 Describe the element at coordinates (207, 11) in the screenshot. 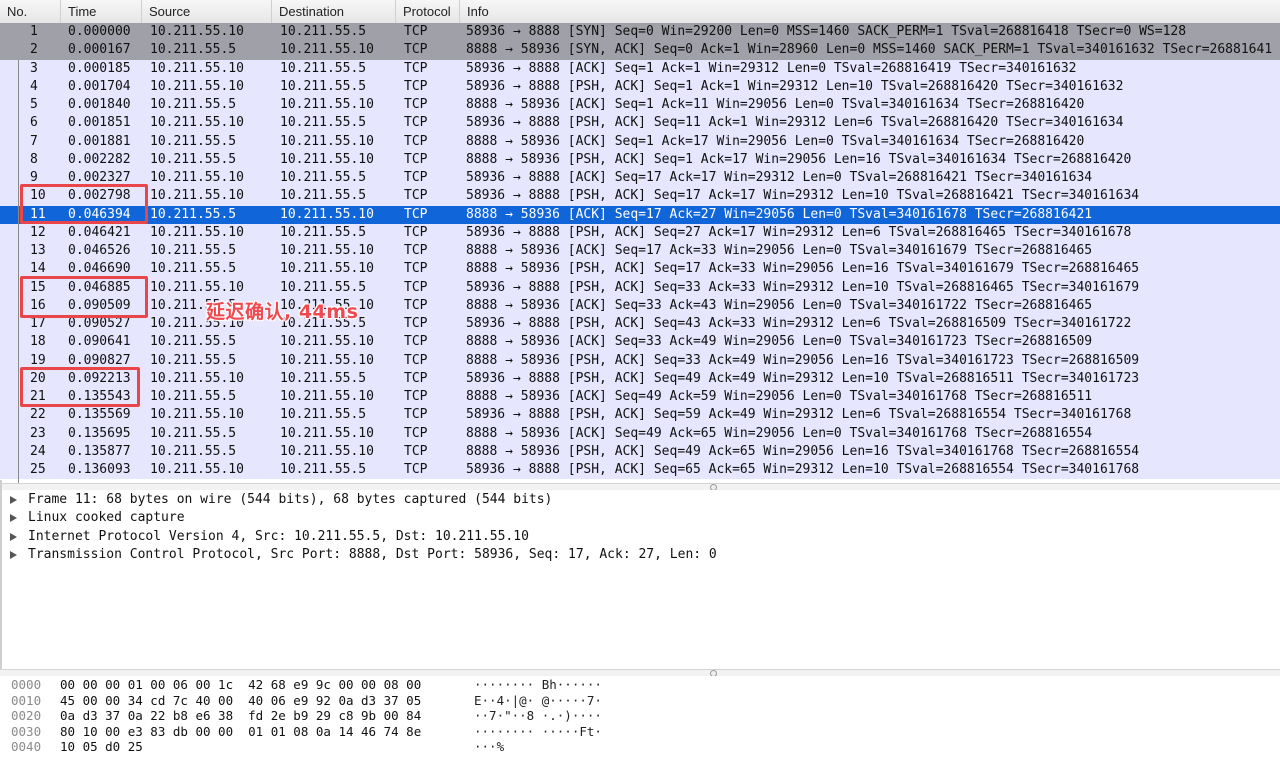

I see `column-header-source: Source` at that location.